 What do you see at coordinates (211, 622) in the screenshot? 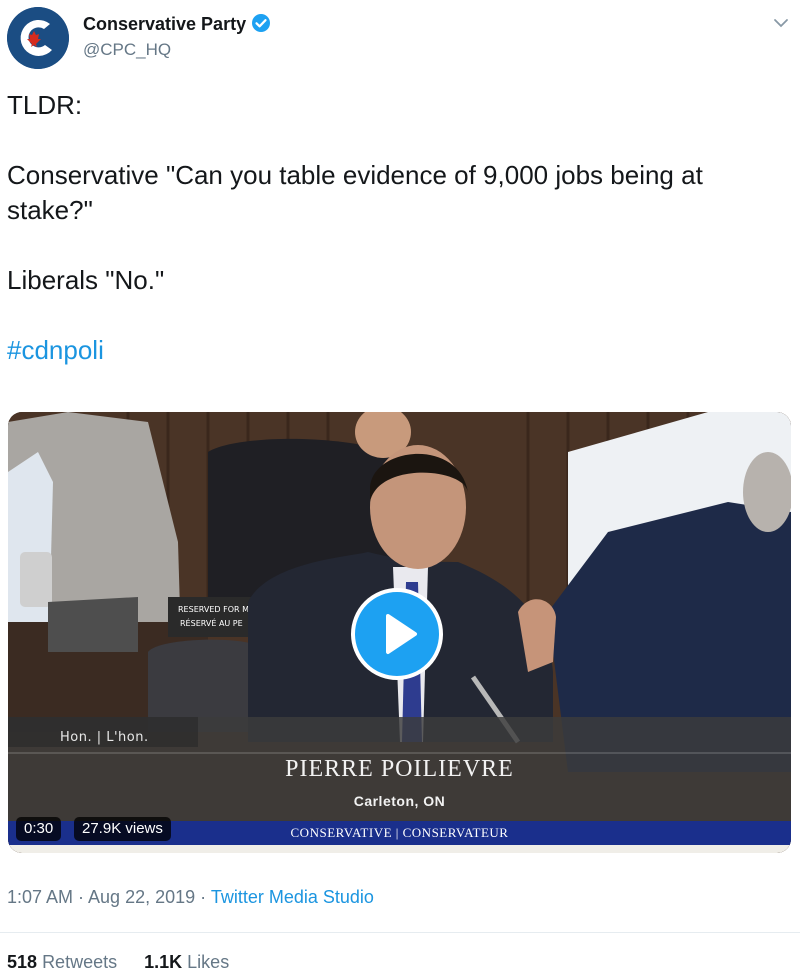
I see `reserved-placard-text: RÉSERVÉ AU PE` at bounding box center [211, 622].